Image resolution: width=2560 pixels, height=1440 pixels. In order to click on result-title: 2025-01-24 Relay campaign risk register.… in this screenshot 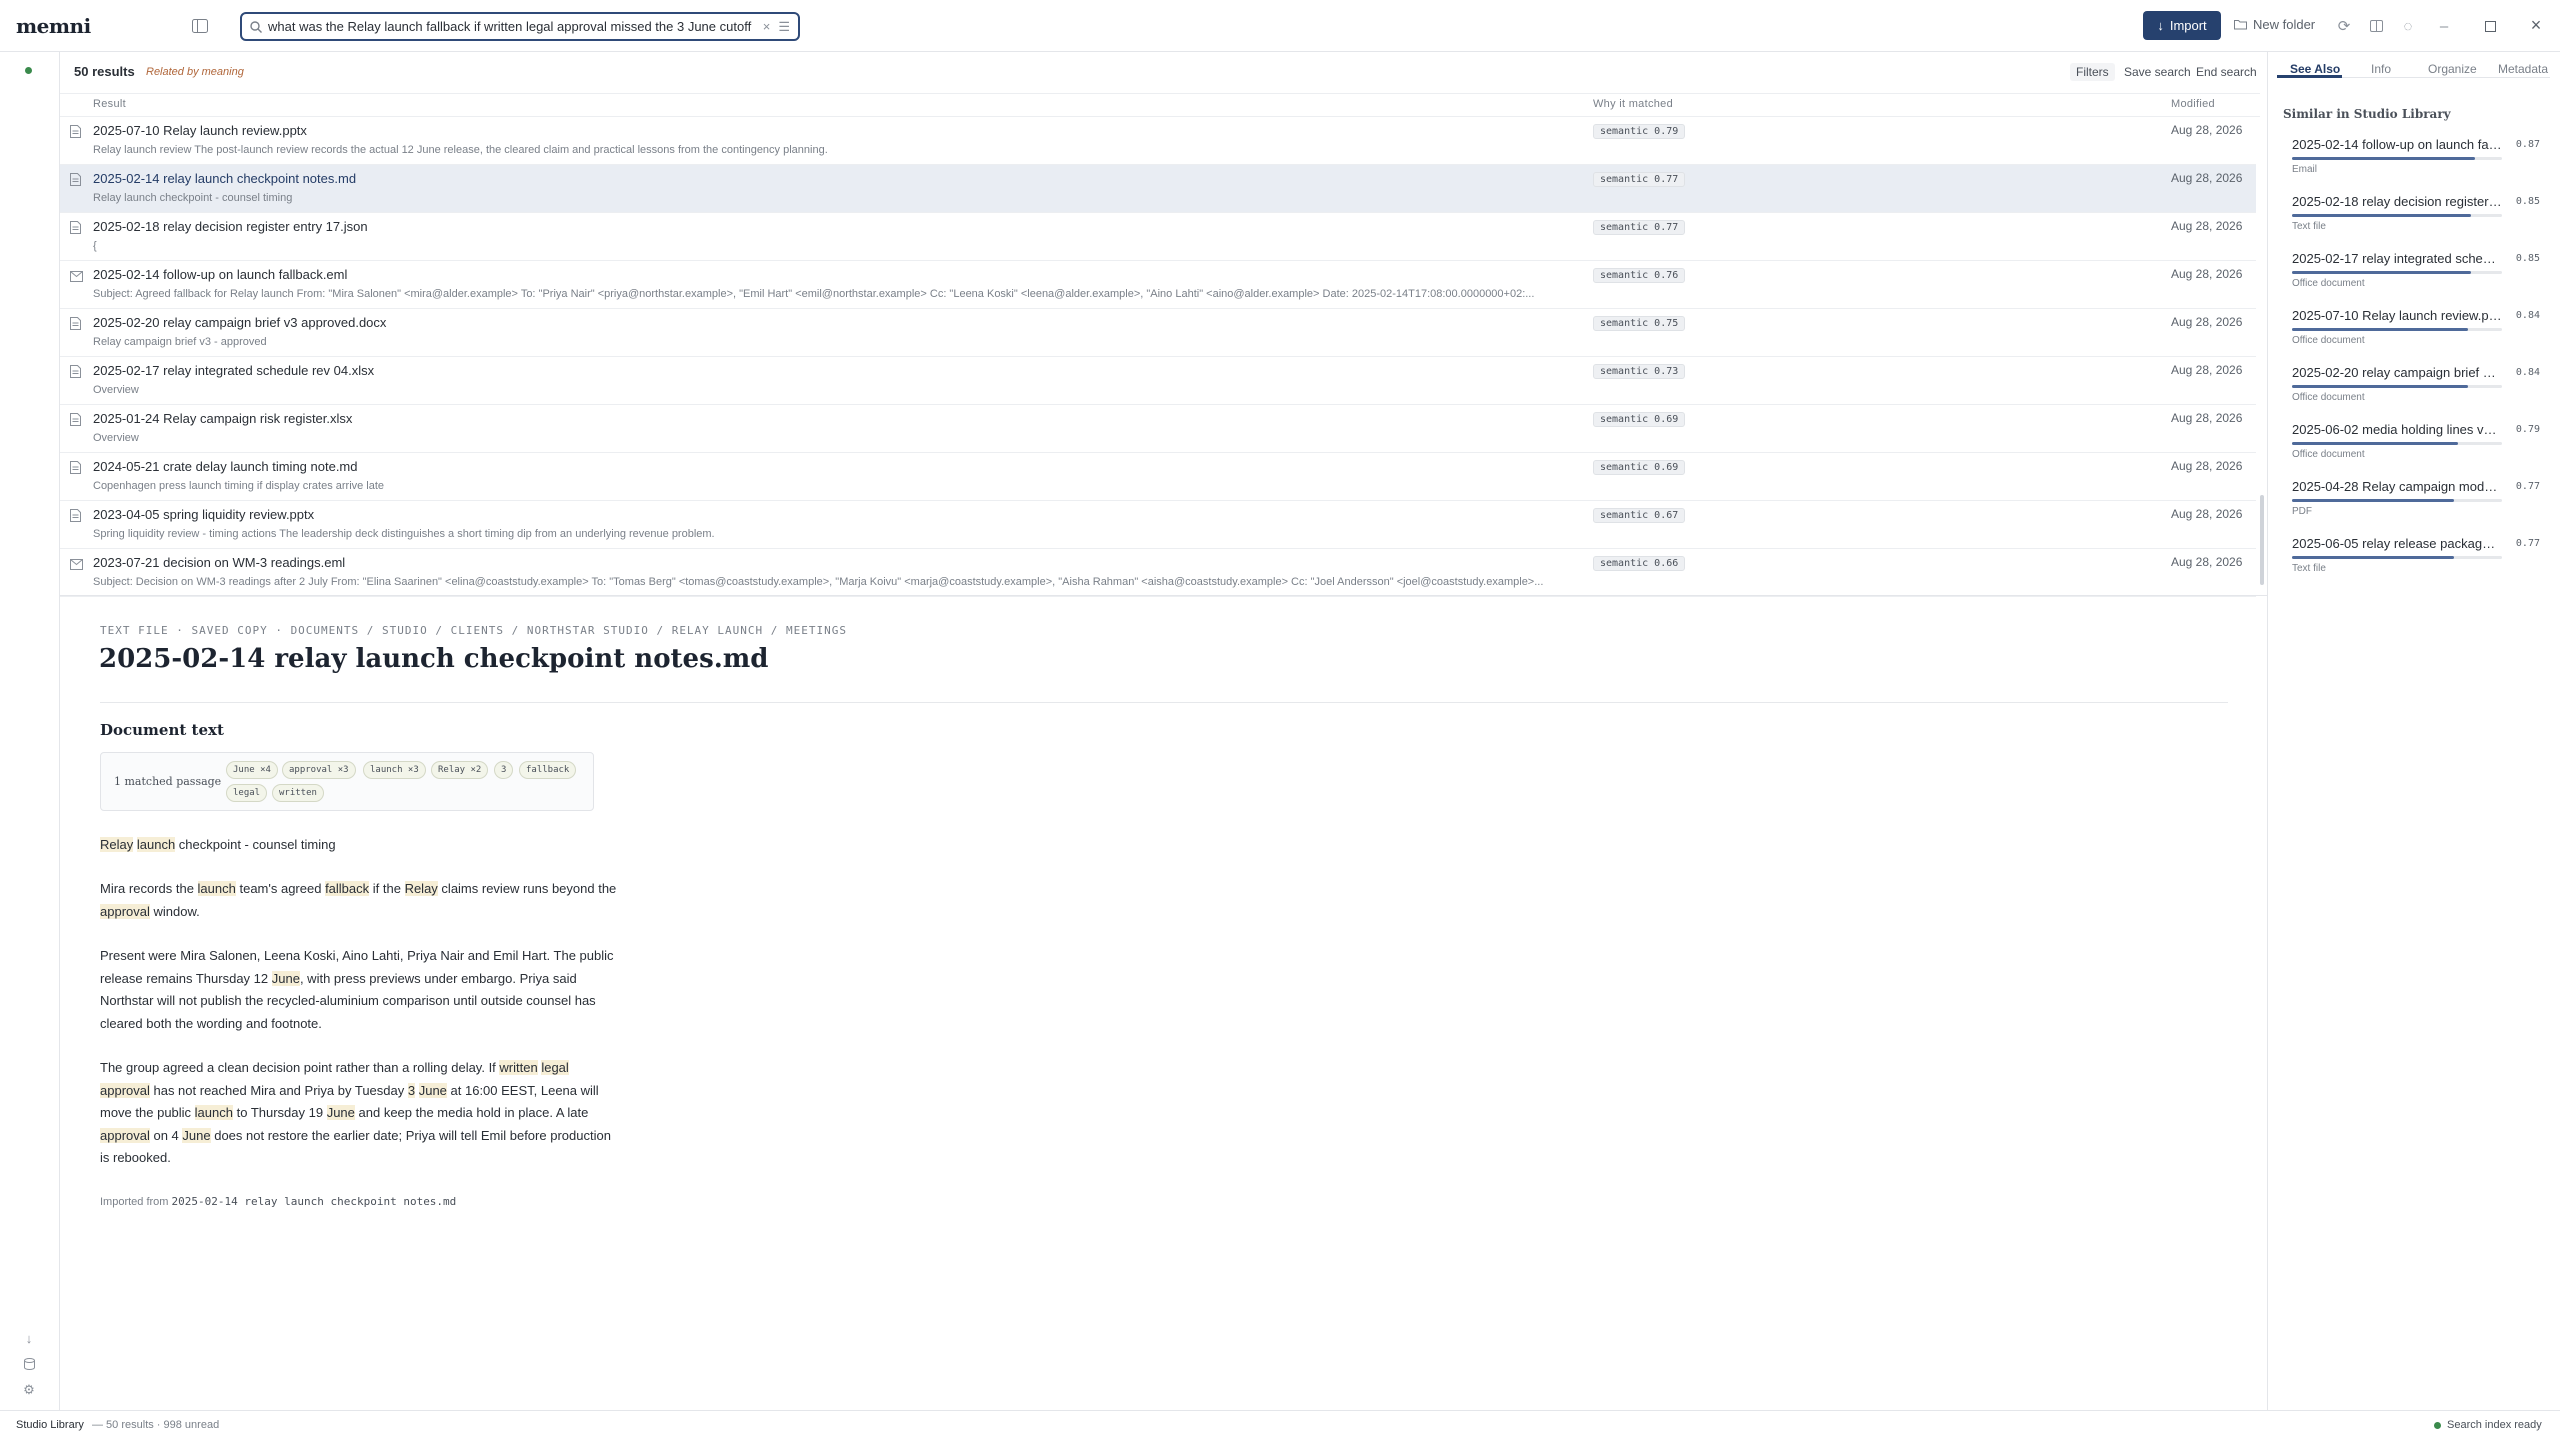, I will do `click(223, 418)`.